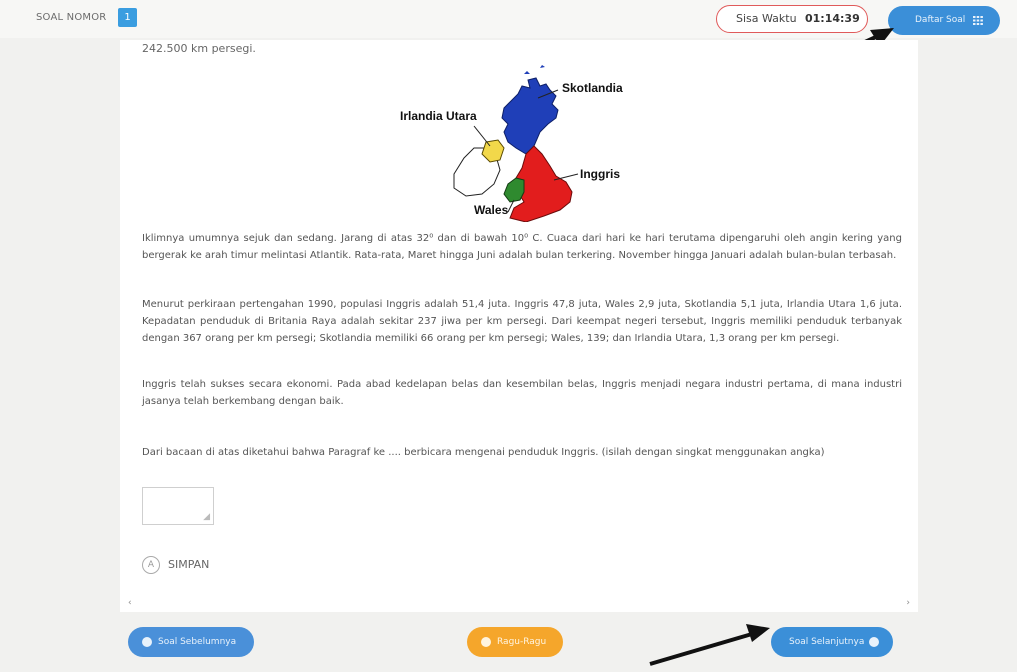 The height and width of the screenshot is (672, 1017). I want to click on next-question-label: Soal Selanjutnya, so click(827, 642).